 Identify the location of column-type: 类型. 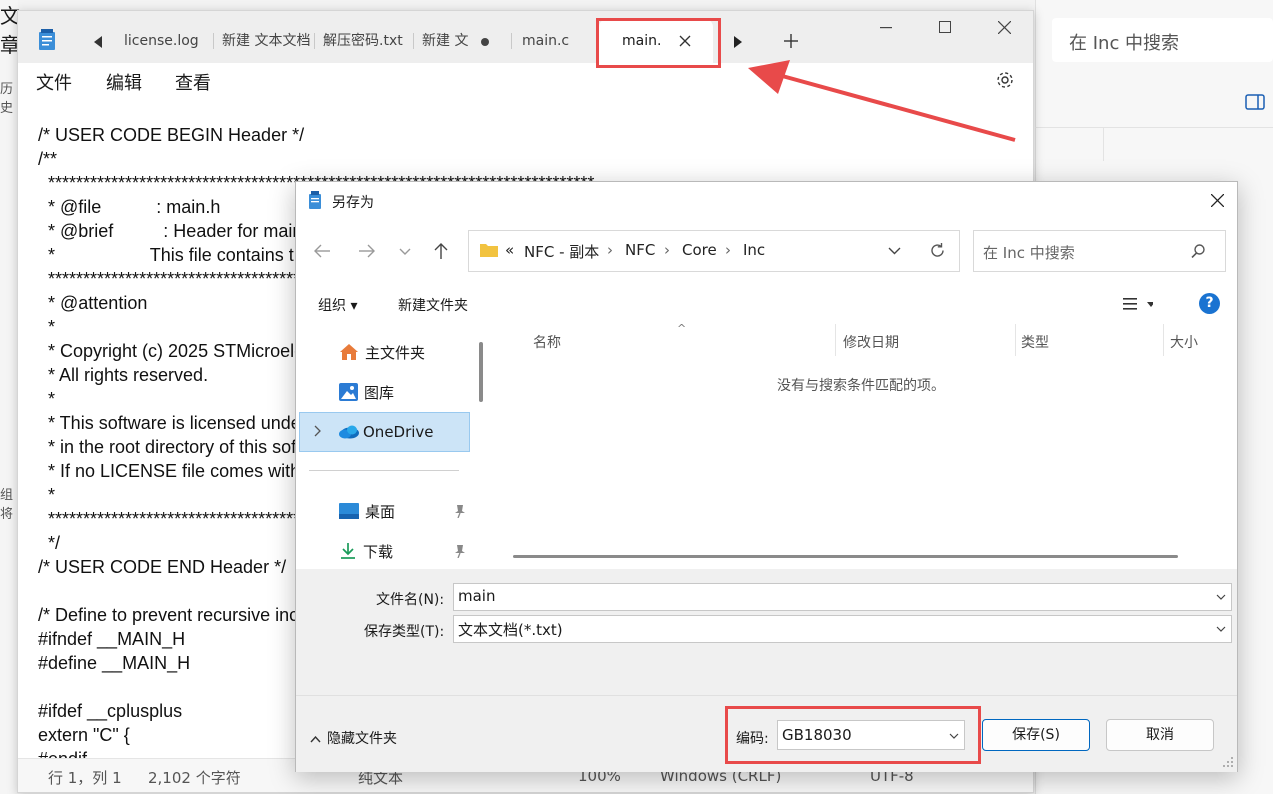
(1035, 342).